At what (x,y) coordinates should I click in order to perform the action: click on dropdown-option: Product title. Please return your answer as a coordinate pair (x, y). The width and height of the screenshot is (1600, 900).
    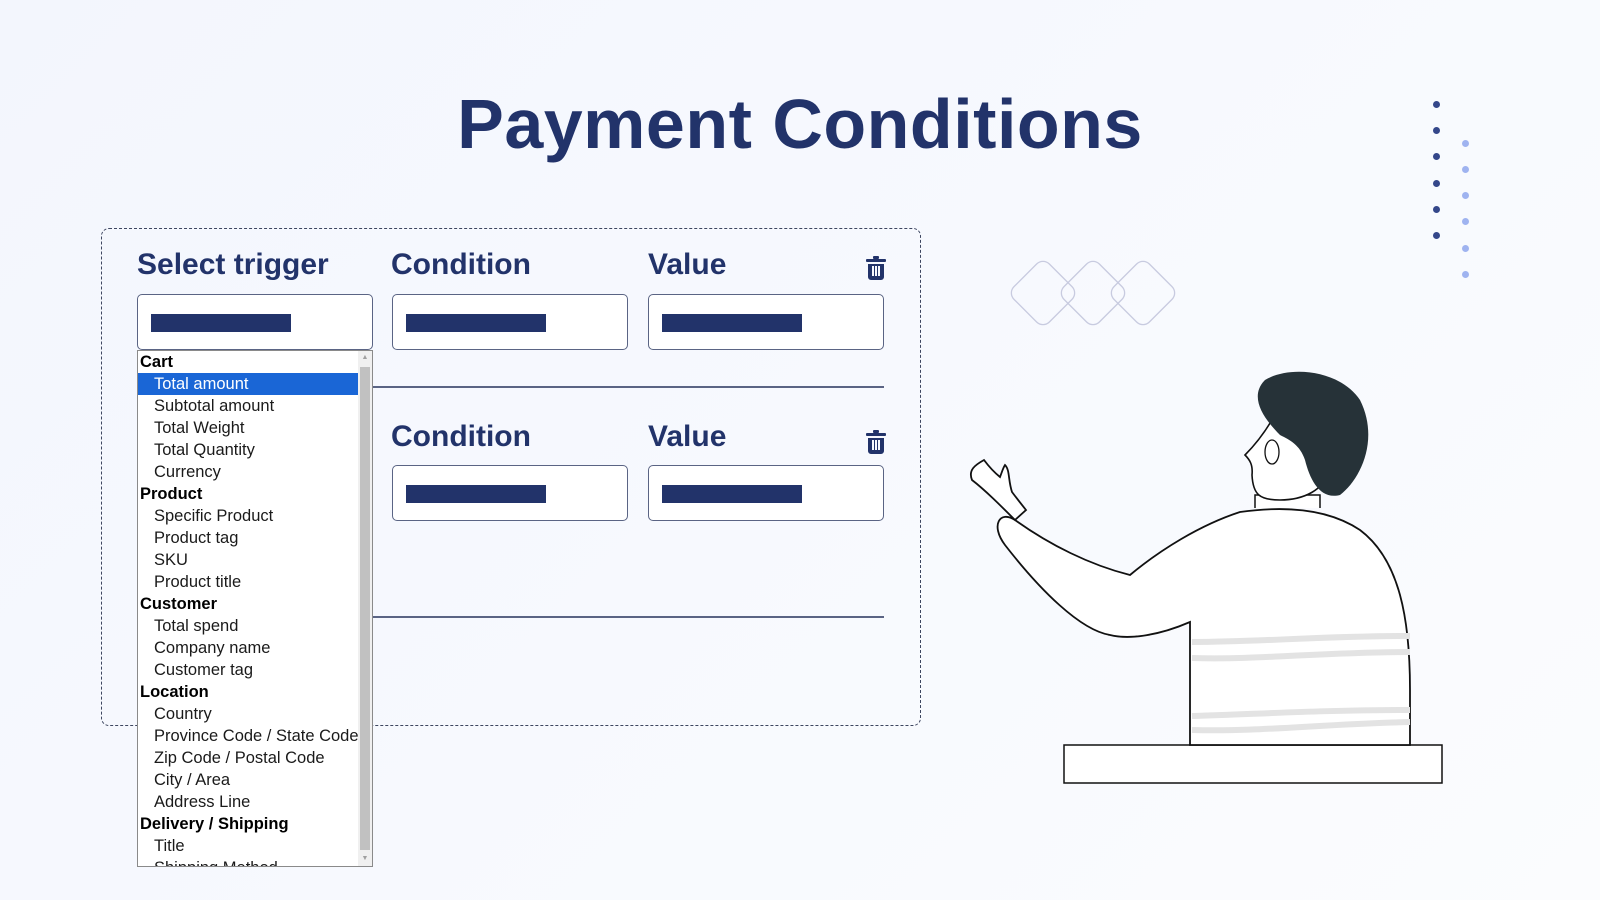
    Looking at the image, I should click on (248, 582).